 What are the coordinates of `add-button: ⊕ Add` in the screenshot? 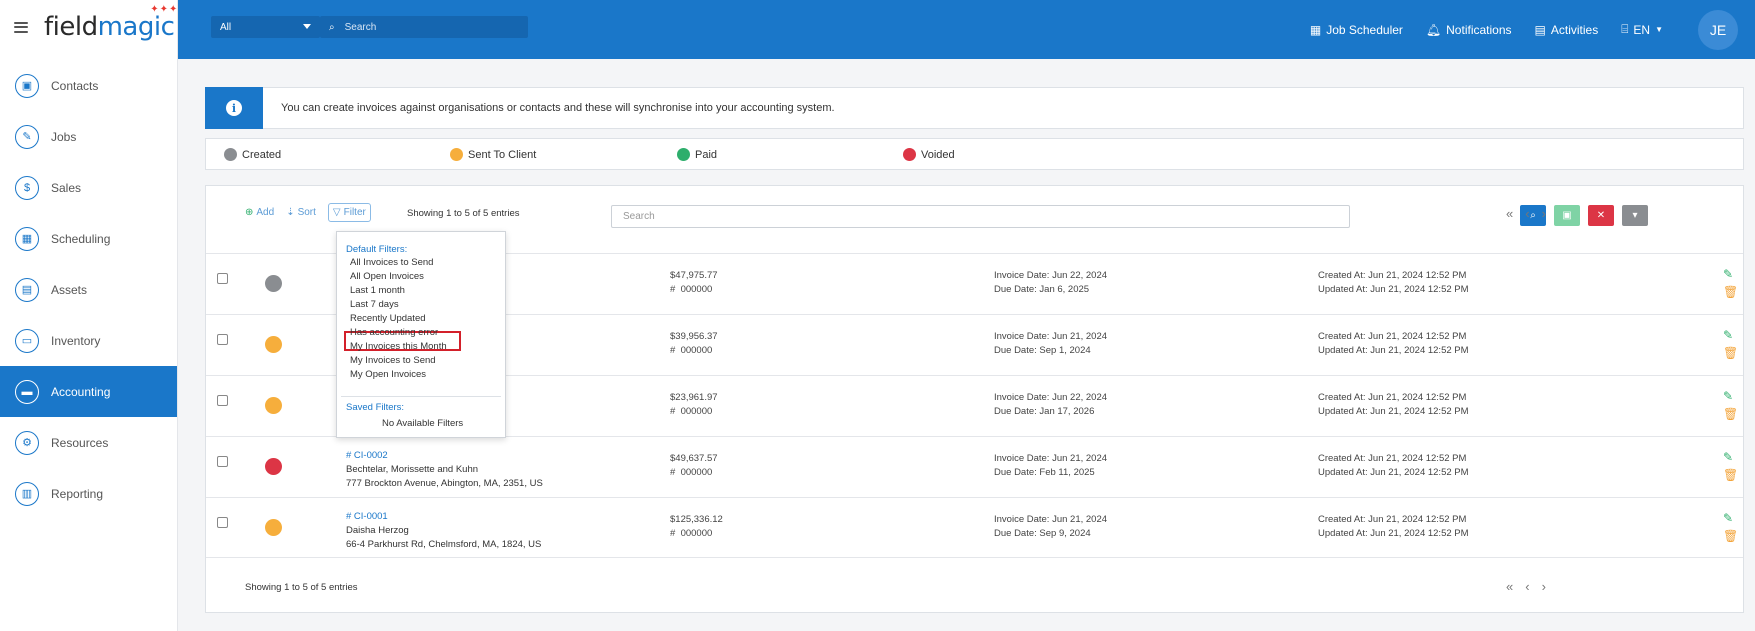 It's located at (259, 212).